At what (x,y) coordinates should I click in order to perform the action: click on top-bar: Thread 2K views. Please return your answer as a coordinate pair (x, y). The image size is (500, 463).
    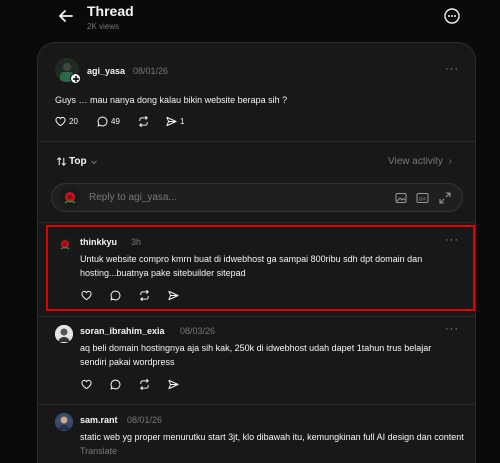
    Looking at the image, I should click on (250, 21).